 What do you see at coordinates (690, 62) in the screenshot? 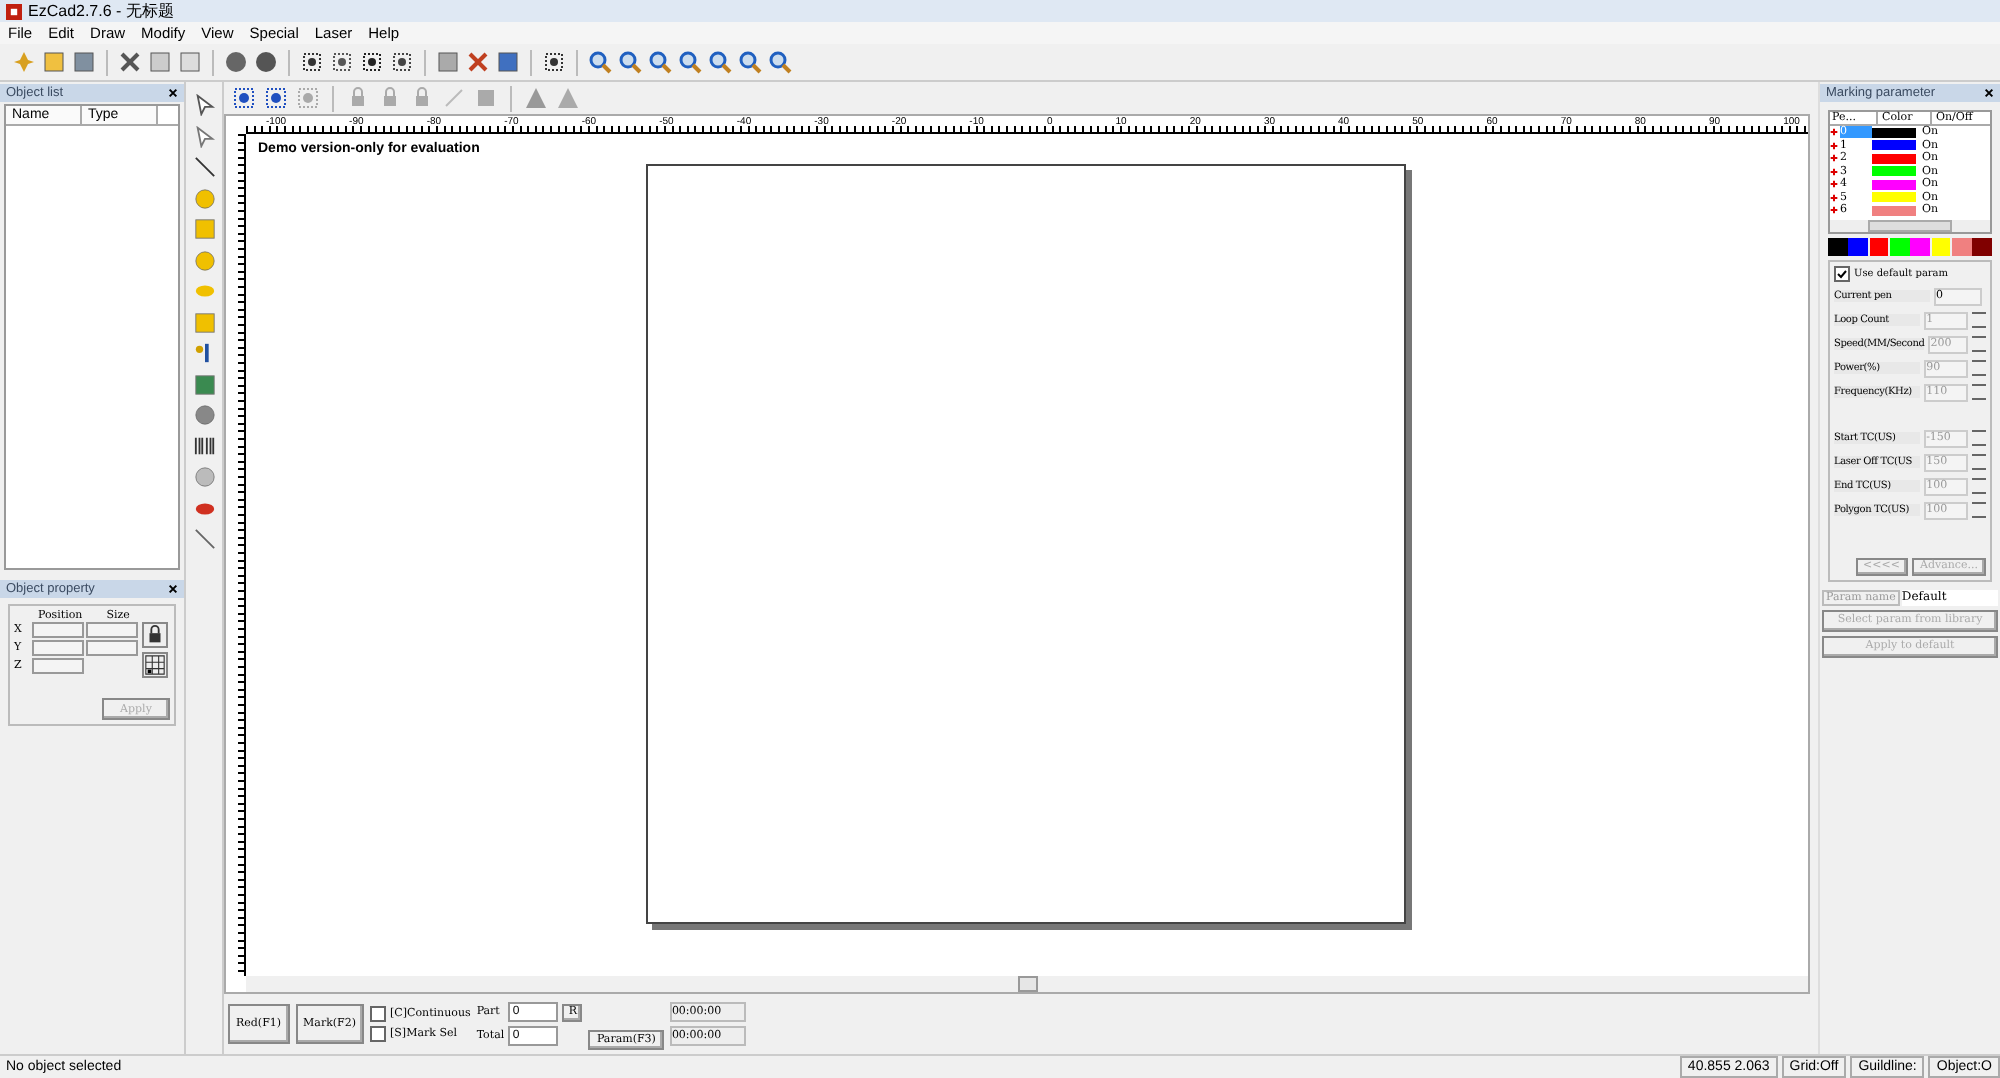
I see `zoom-out-icon` at bounding box center [690, 62].